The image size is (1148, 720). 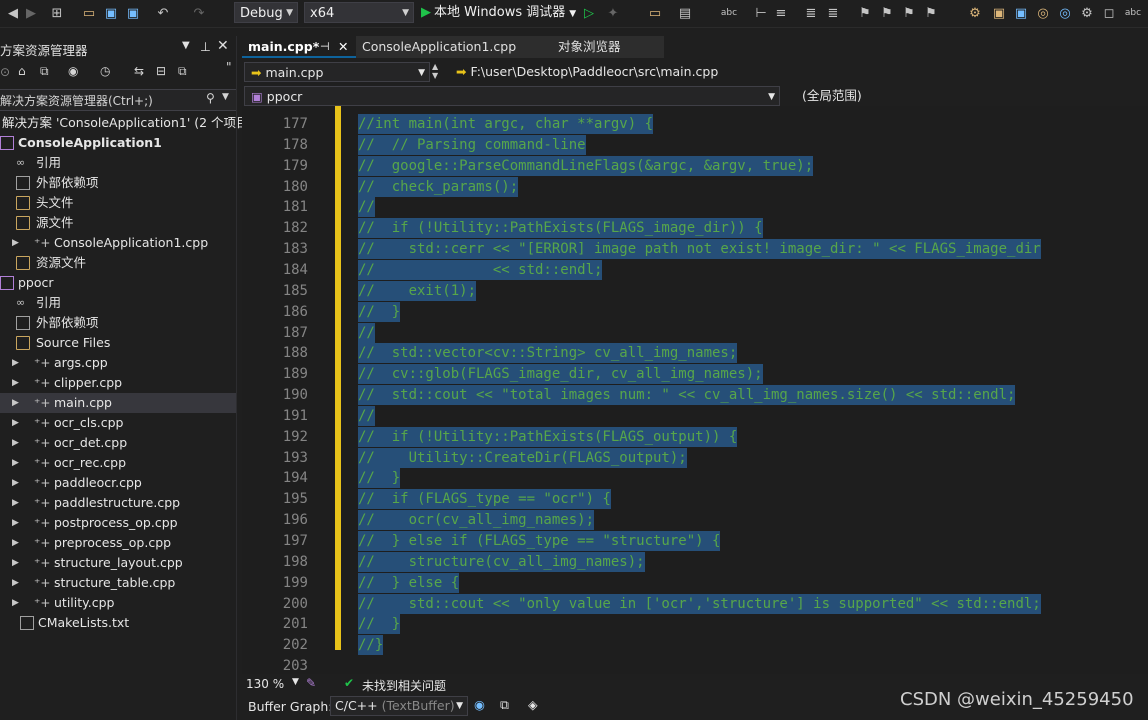 I want to click on config-dropdown: Debug ▼, so click(x=266, y=12).